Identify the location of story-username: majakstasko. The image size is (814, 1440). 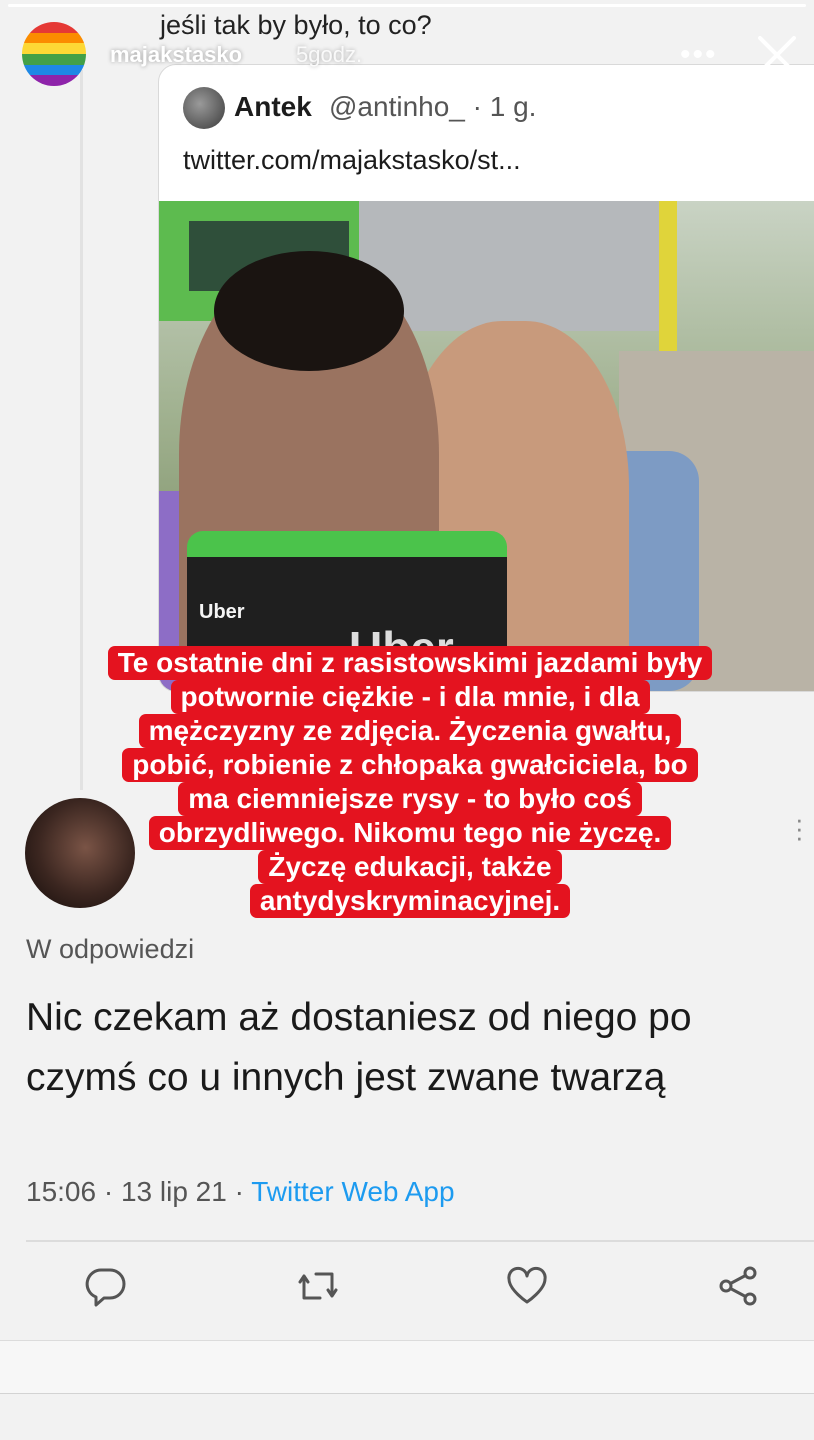
(176, 55).